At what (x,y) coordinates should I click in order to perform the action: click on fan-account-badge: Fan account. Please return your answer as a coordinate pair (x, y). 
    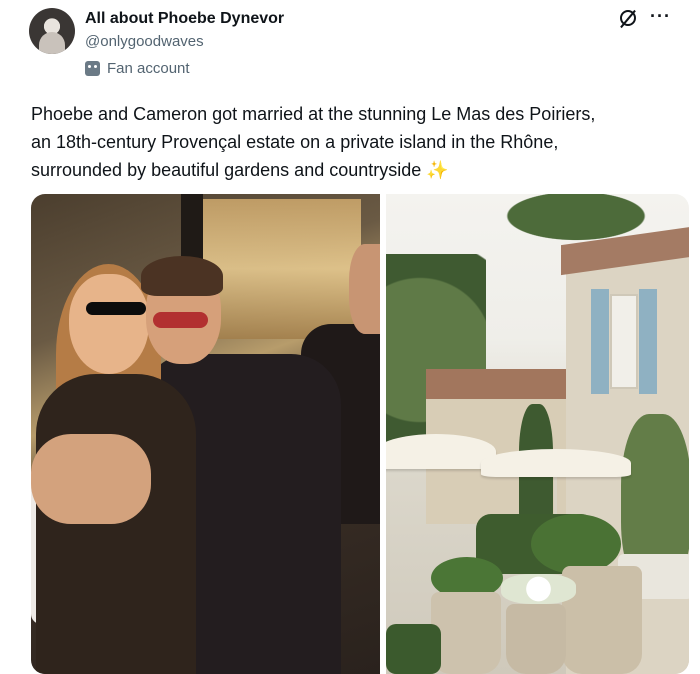
    Looking at the image, I should click on (137, 68).